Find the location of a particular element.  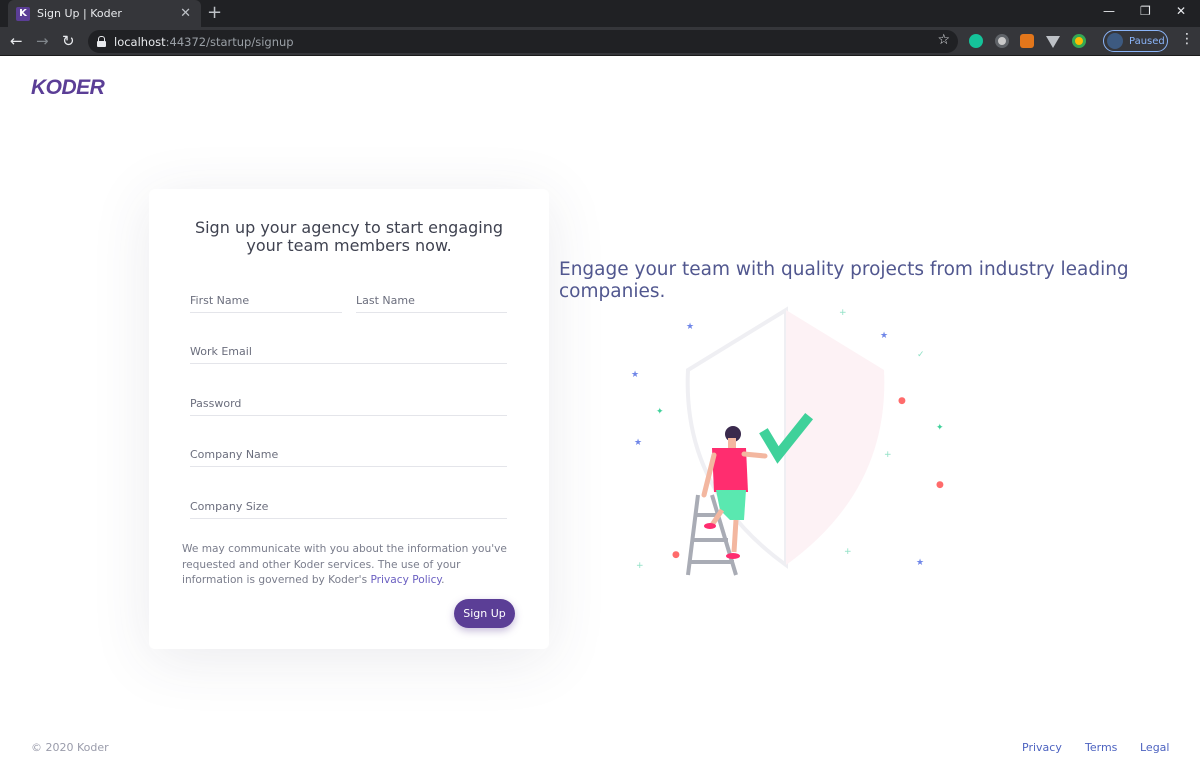

first-name-input is located at coordinates (266, 297).